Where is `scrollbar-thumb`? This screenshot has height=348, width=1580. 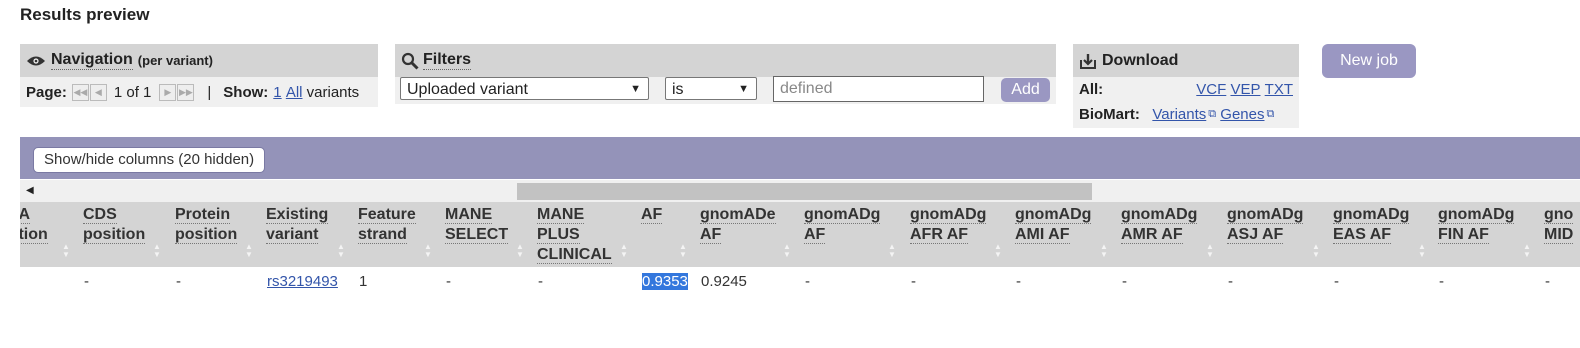 scrollbar-thumb is located at coordinates (804, 191).